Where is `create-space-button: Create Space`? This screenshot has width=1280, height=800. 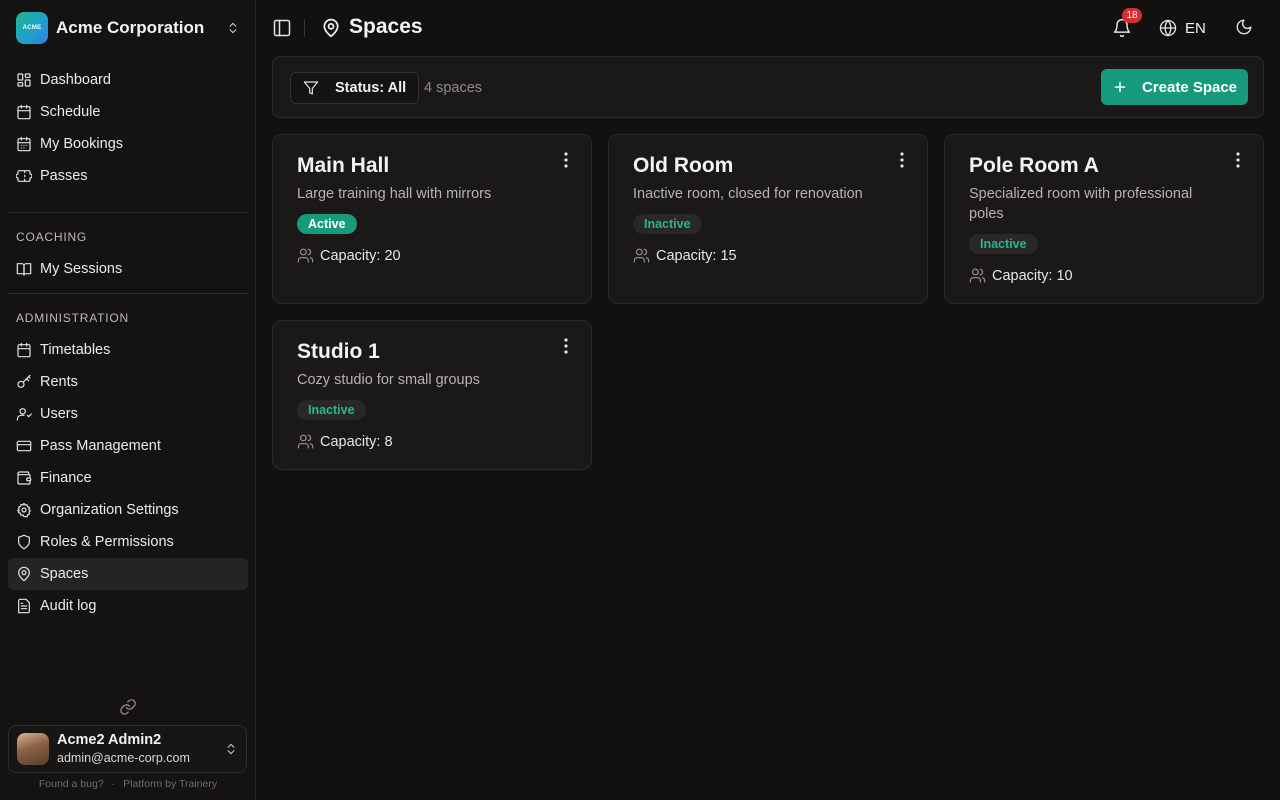 create-space-button: Create Space is located at coordinates (1174, 87).